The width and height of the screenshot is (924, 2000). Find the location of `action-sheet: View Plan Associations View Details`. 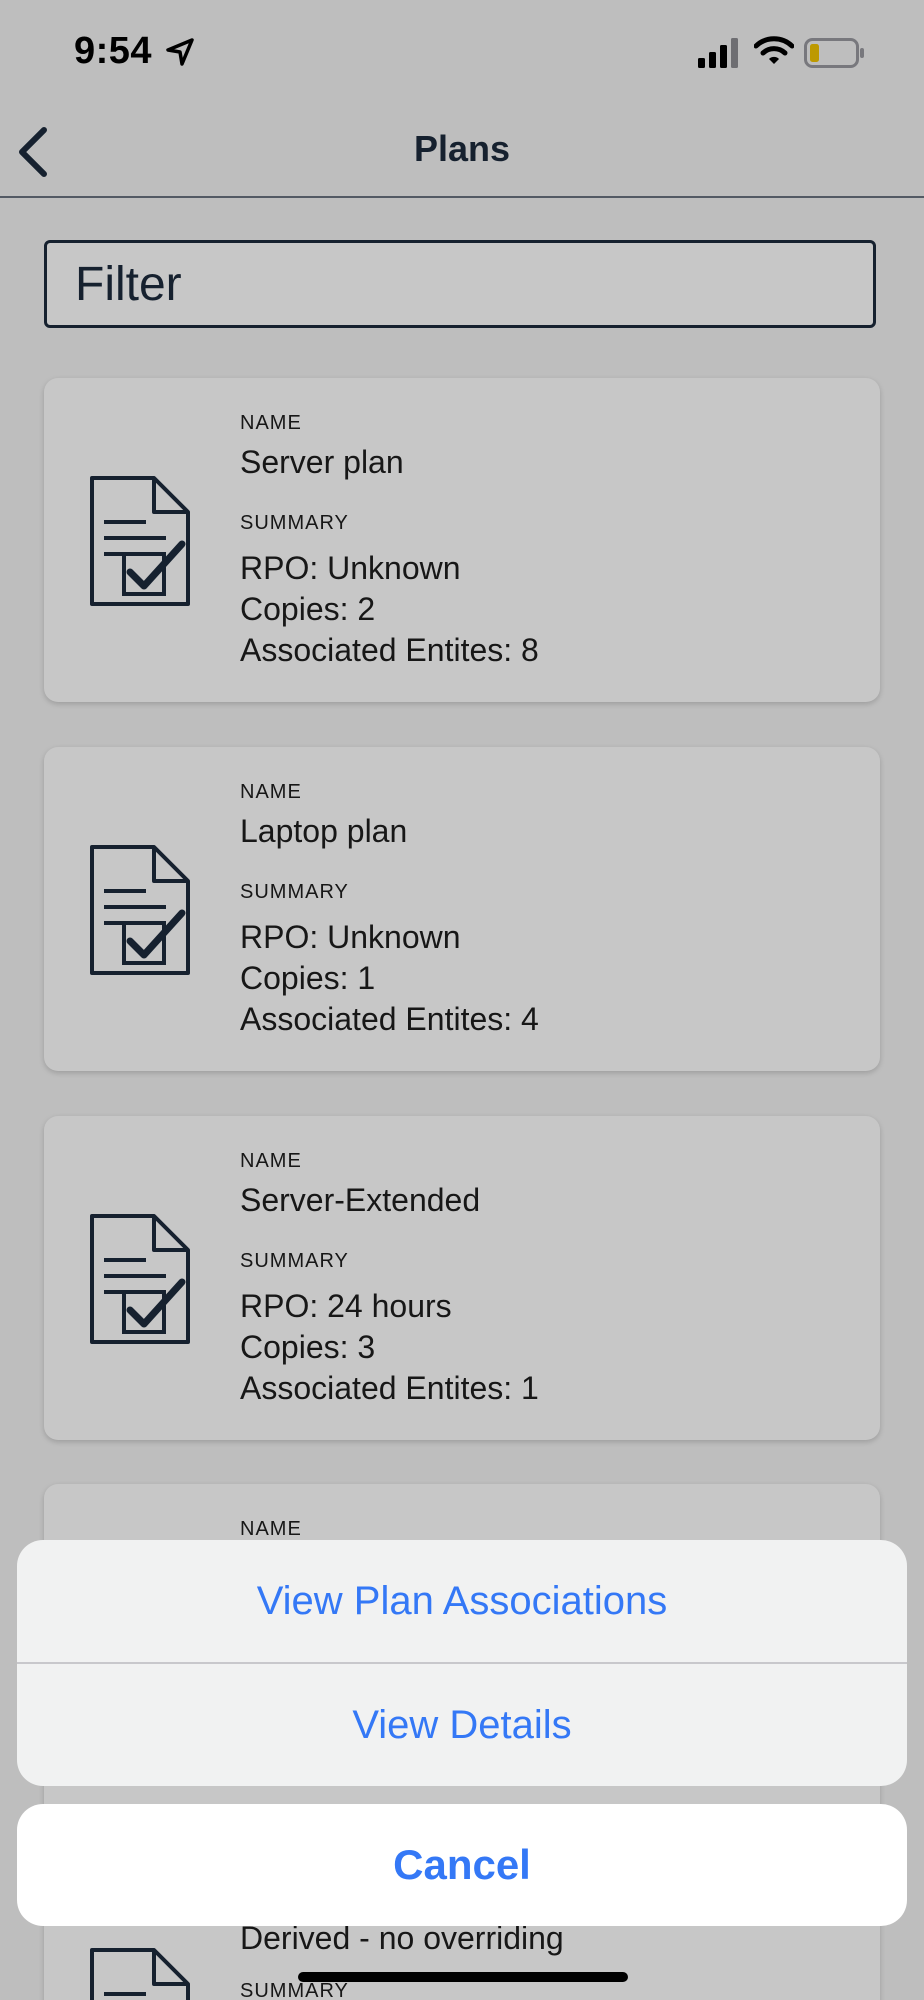

action-sheet: View Plan Associations View Details is located at coordinates (462, 1663).